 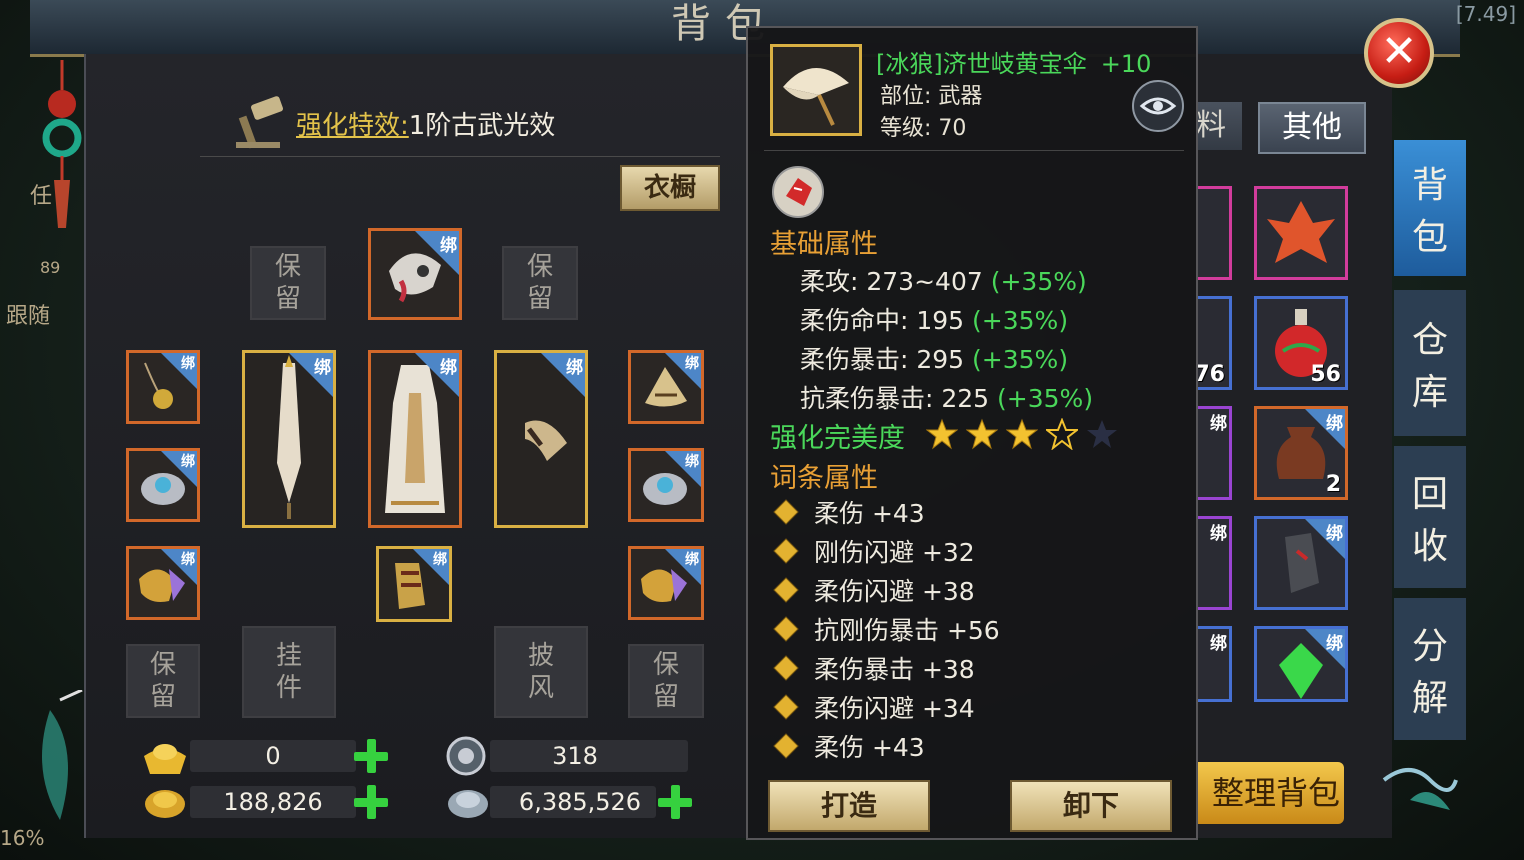 I want to click on enhance-effect-link: 强化特效:, so click(x=352, y=123).